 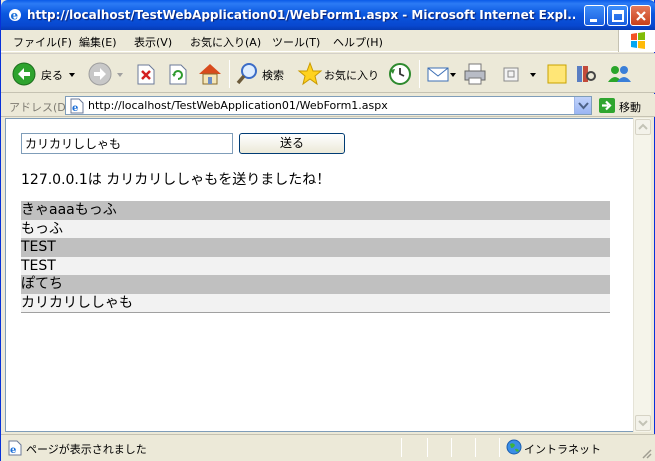 What do you see at coordinates (593, 20) in the screenshot?
I see `minimize-icon` at bounding box center [593, 20].